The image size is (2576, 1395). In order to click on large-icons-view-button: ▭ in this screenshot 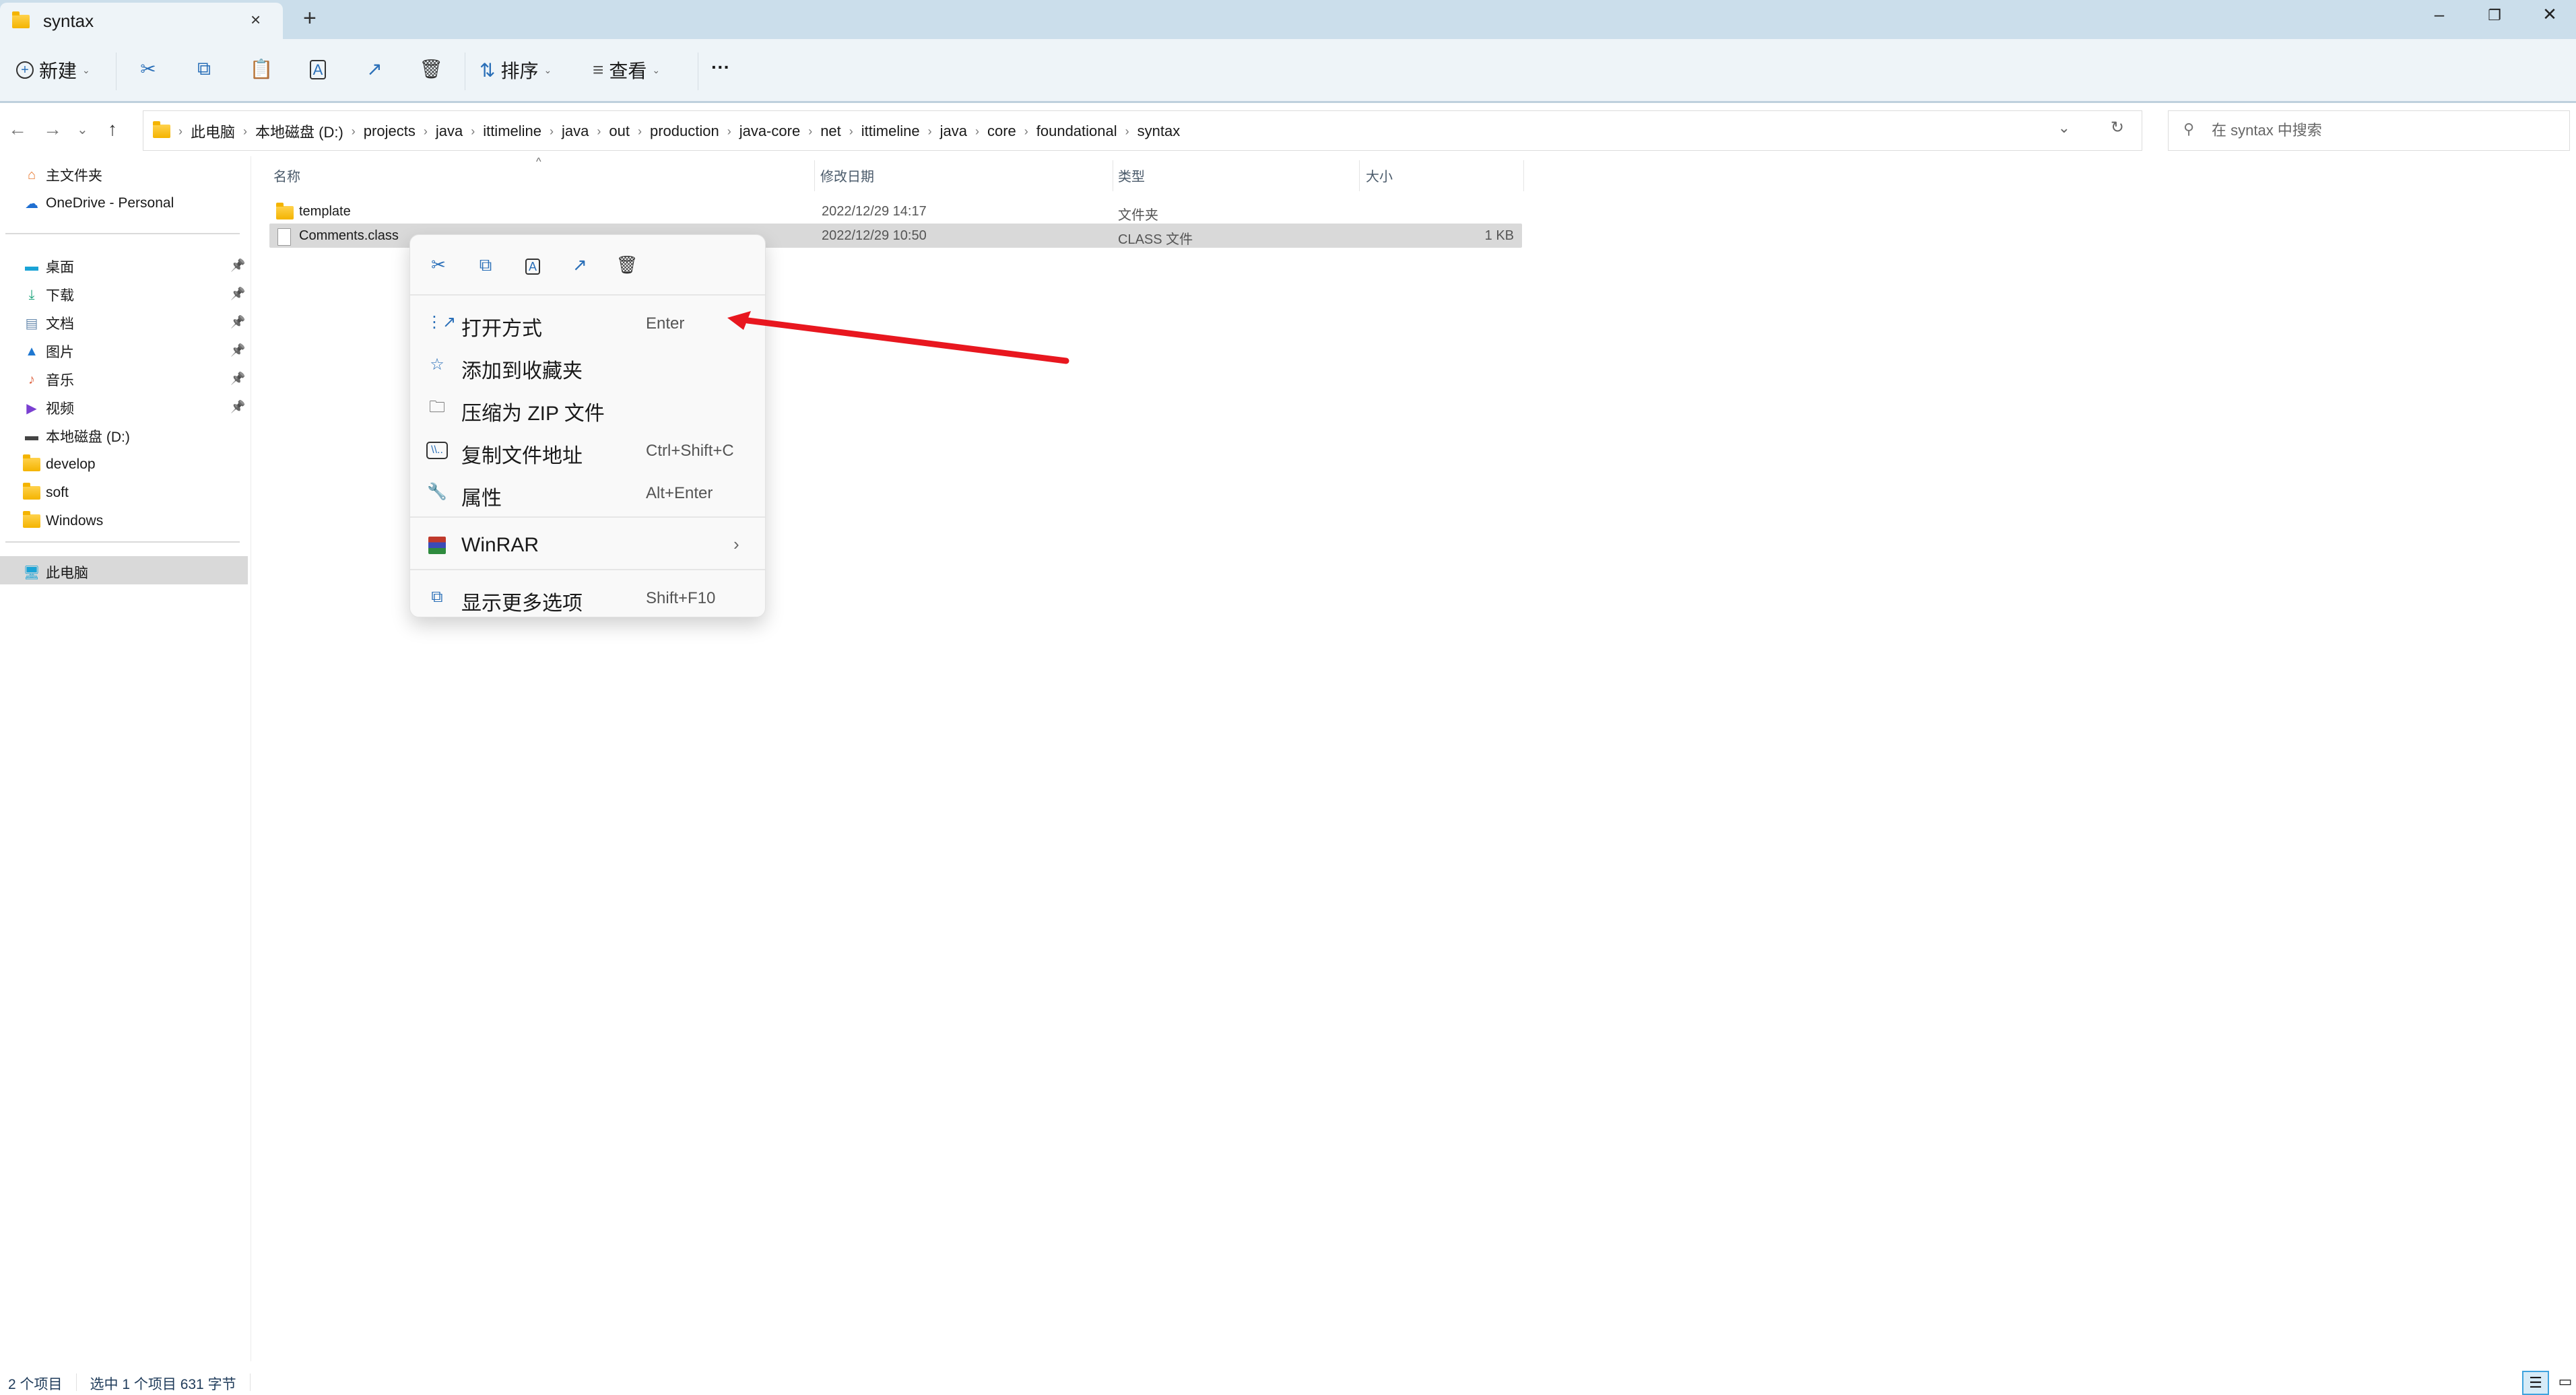, I will do `click(2564, 1381)`.